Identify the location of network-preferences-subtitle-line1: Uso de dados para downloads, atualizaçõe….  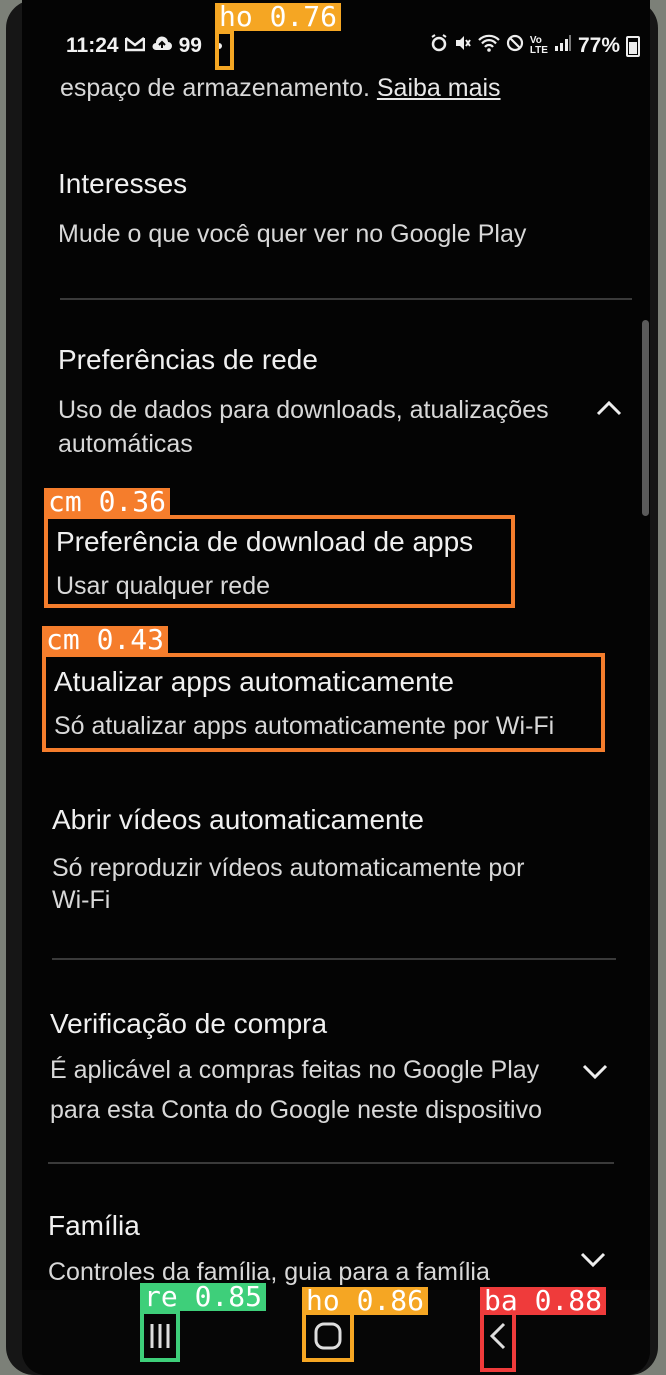
(303, 410).